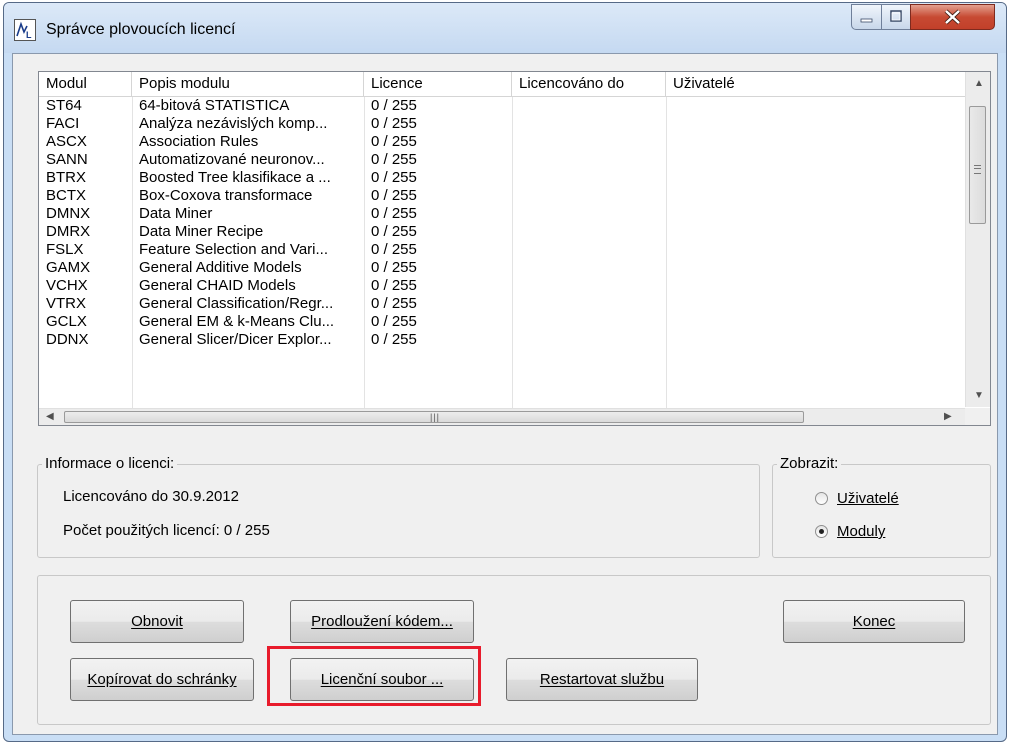  Describe the element at coordinates (67, 159) in the screenshot. I see `cell-module: SANN` at that location.